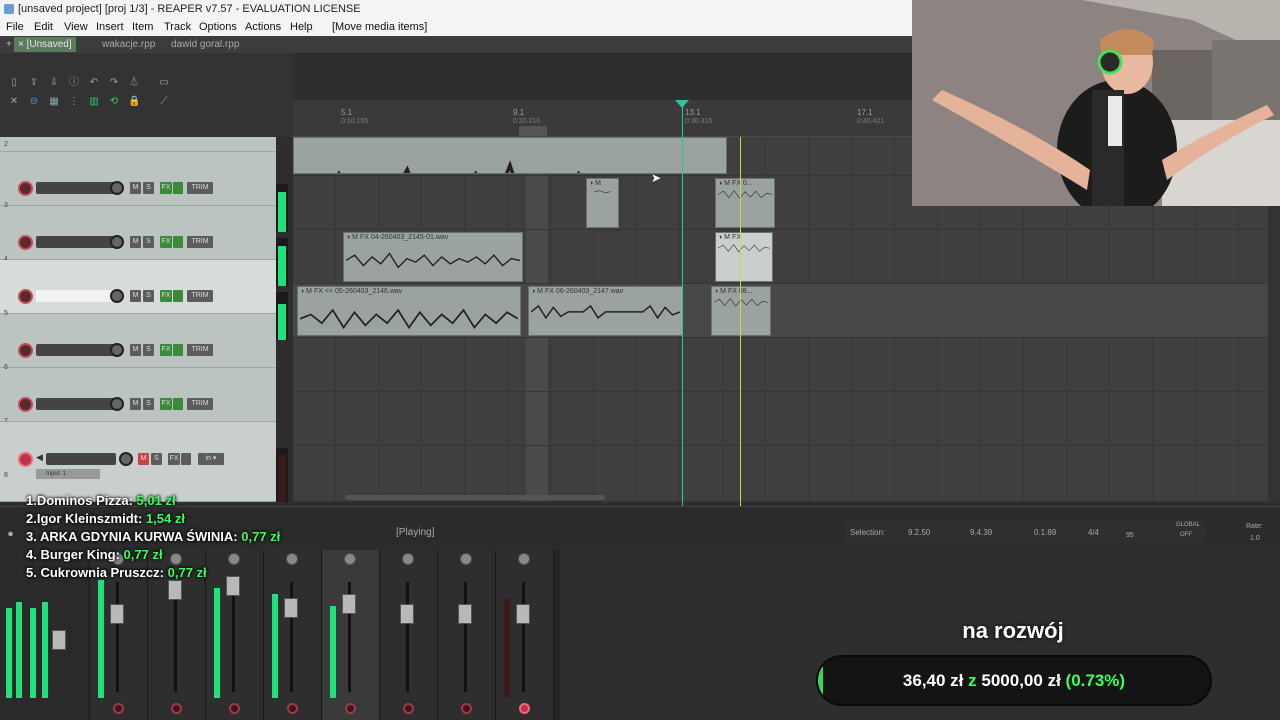  Describe the element at coordinates (14, 83) in the screenshot. I see `new-project-icon: ▯` at that location.